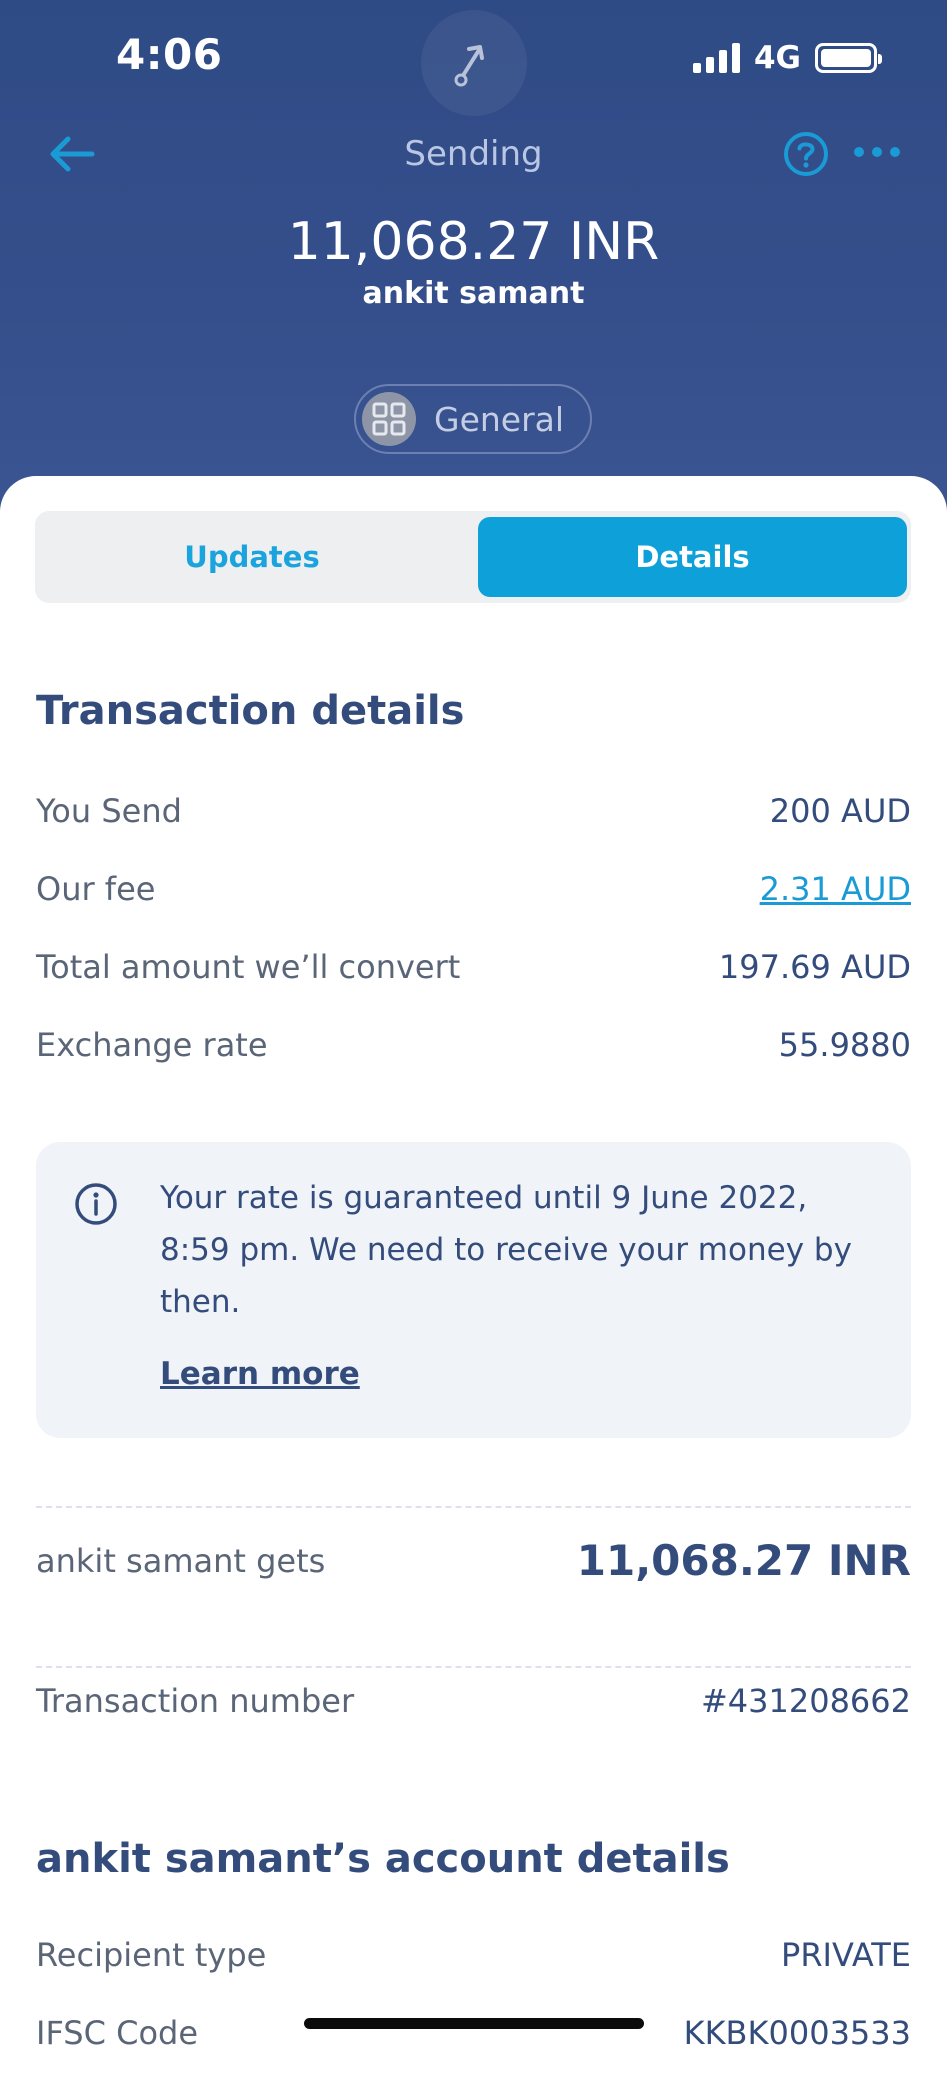 This screenshot has height=2076, width=947. I want to click on recipient-name: ankit samant, so click(473, 293).